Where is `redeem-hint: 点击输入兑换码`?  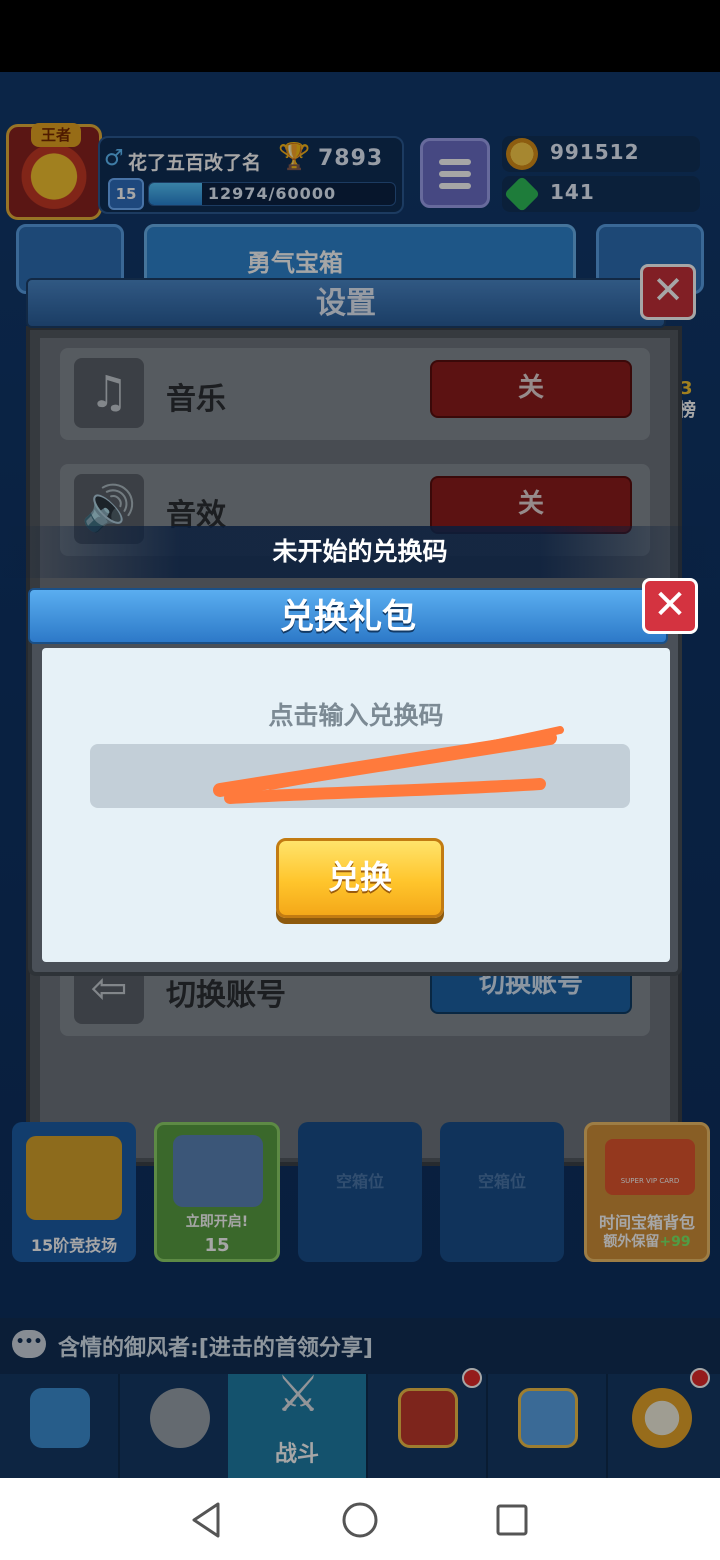
redeem-hint: 点击输入兑换码 is located at coordinates (356, 715).